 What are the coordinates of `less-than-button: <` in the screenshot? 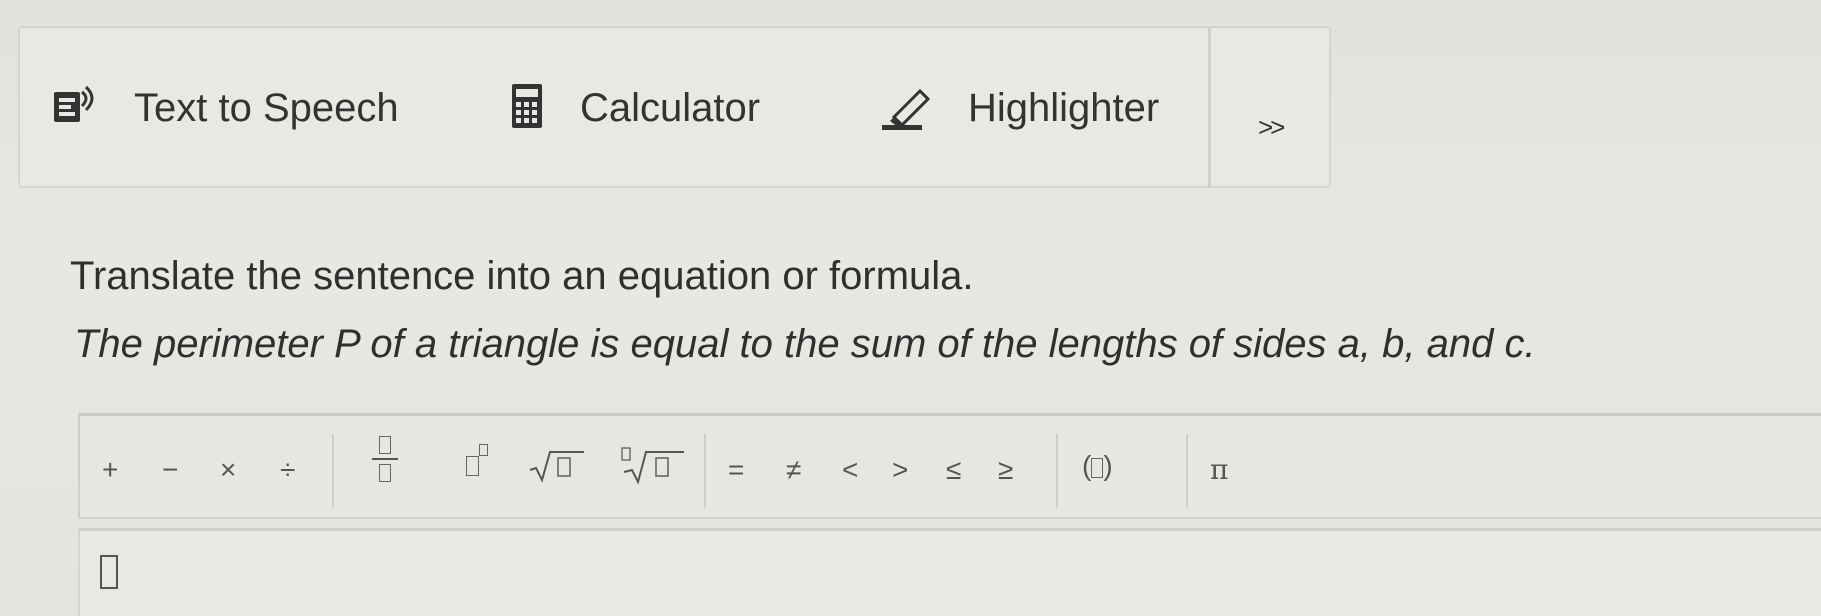 It's located at (850, 470).